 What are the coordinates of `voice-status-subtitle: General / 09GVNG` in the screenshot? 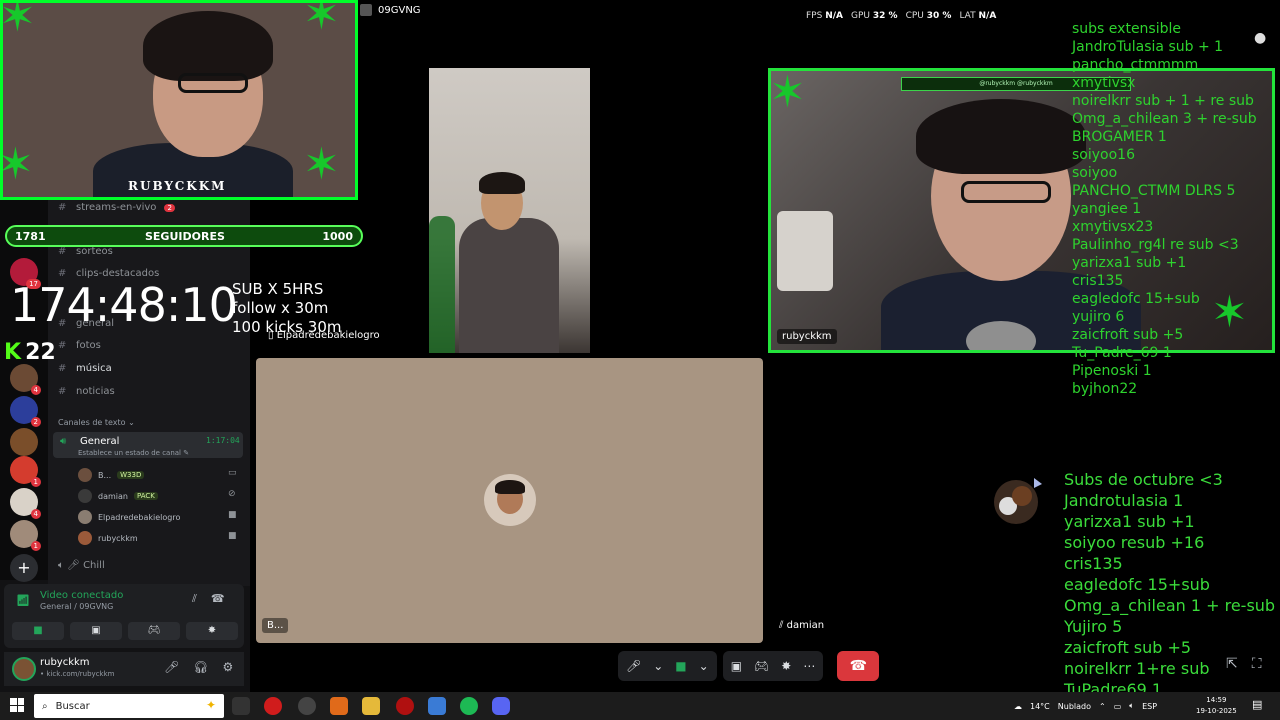 It's located at (76, 606).